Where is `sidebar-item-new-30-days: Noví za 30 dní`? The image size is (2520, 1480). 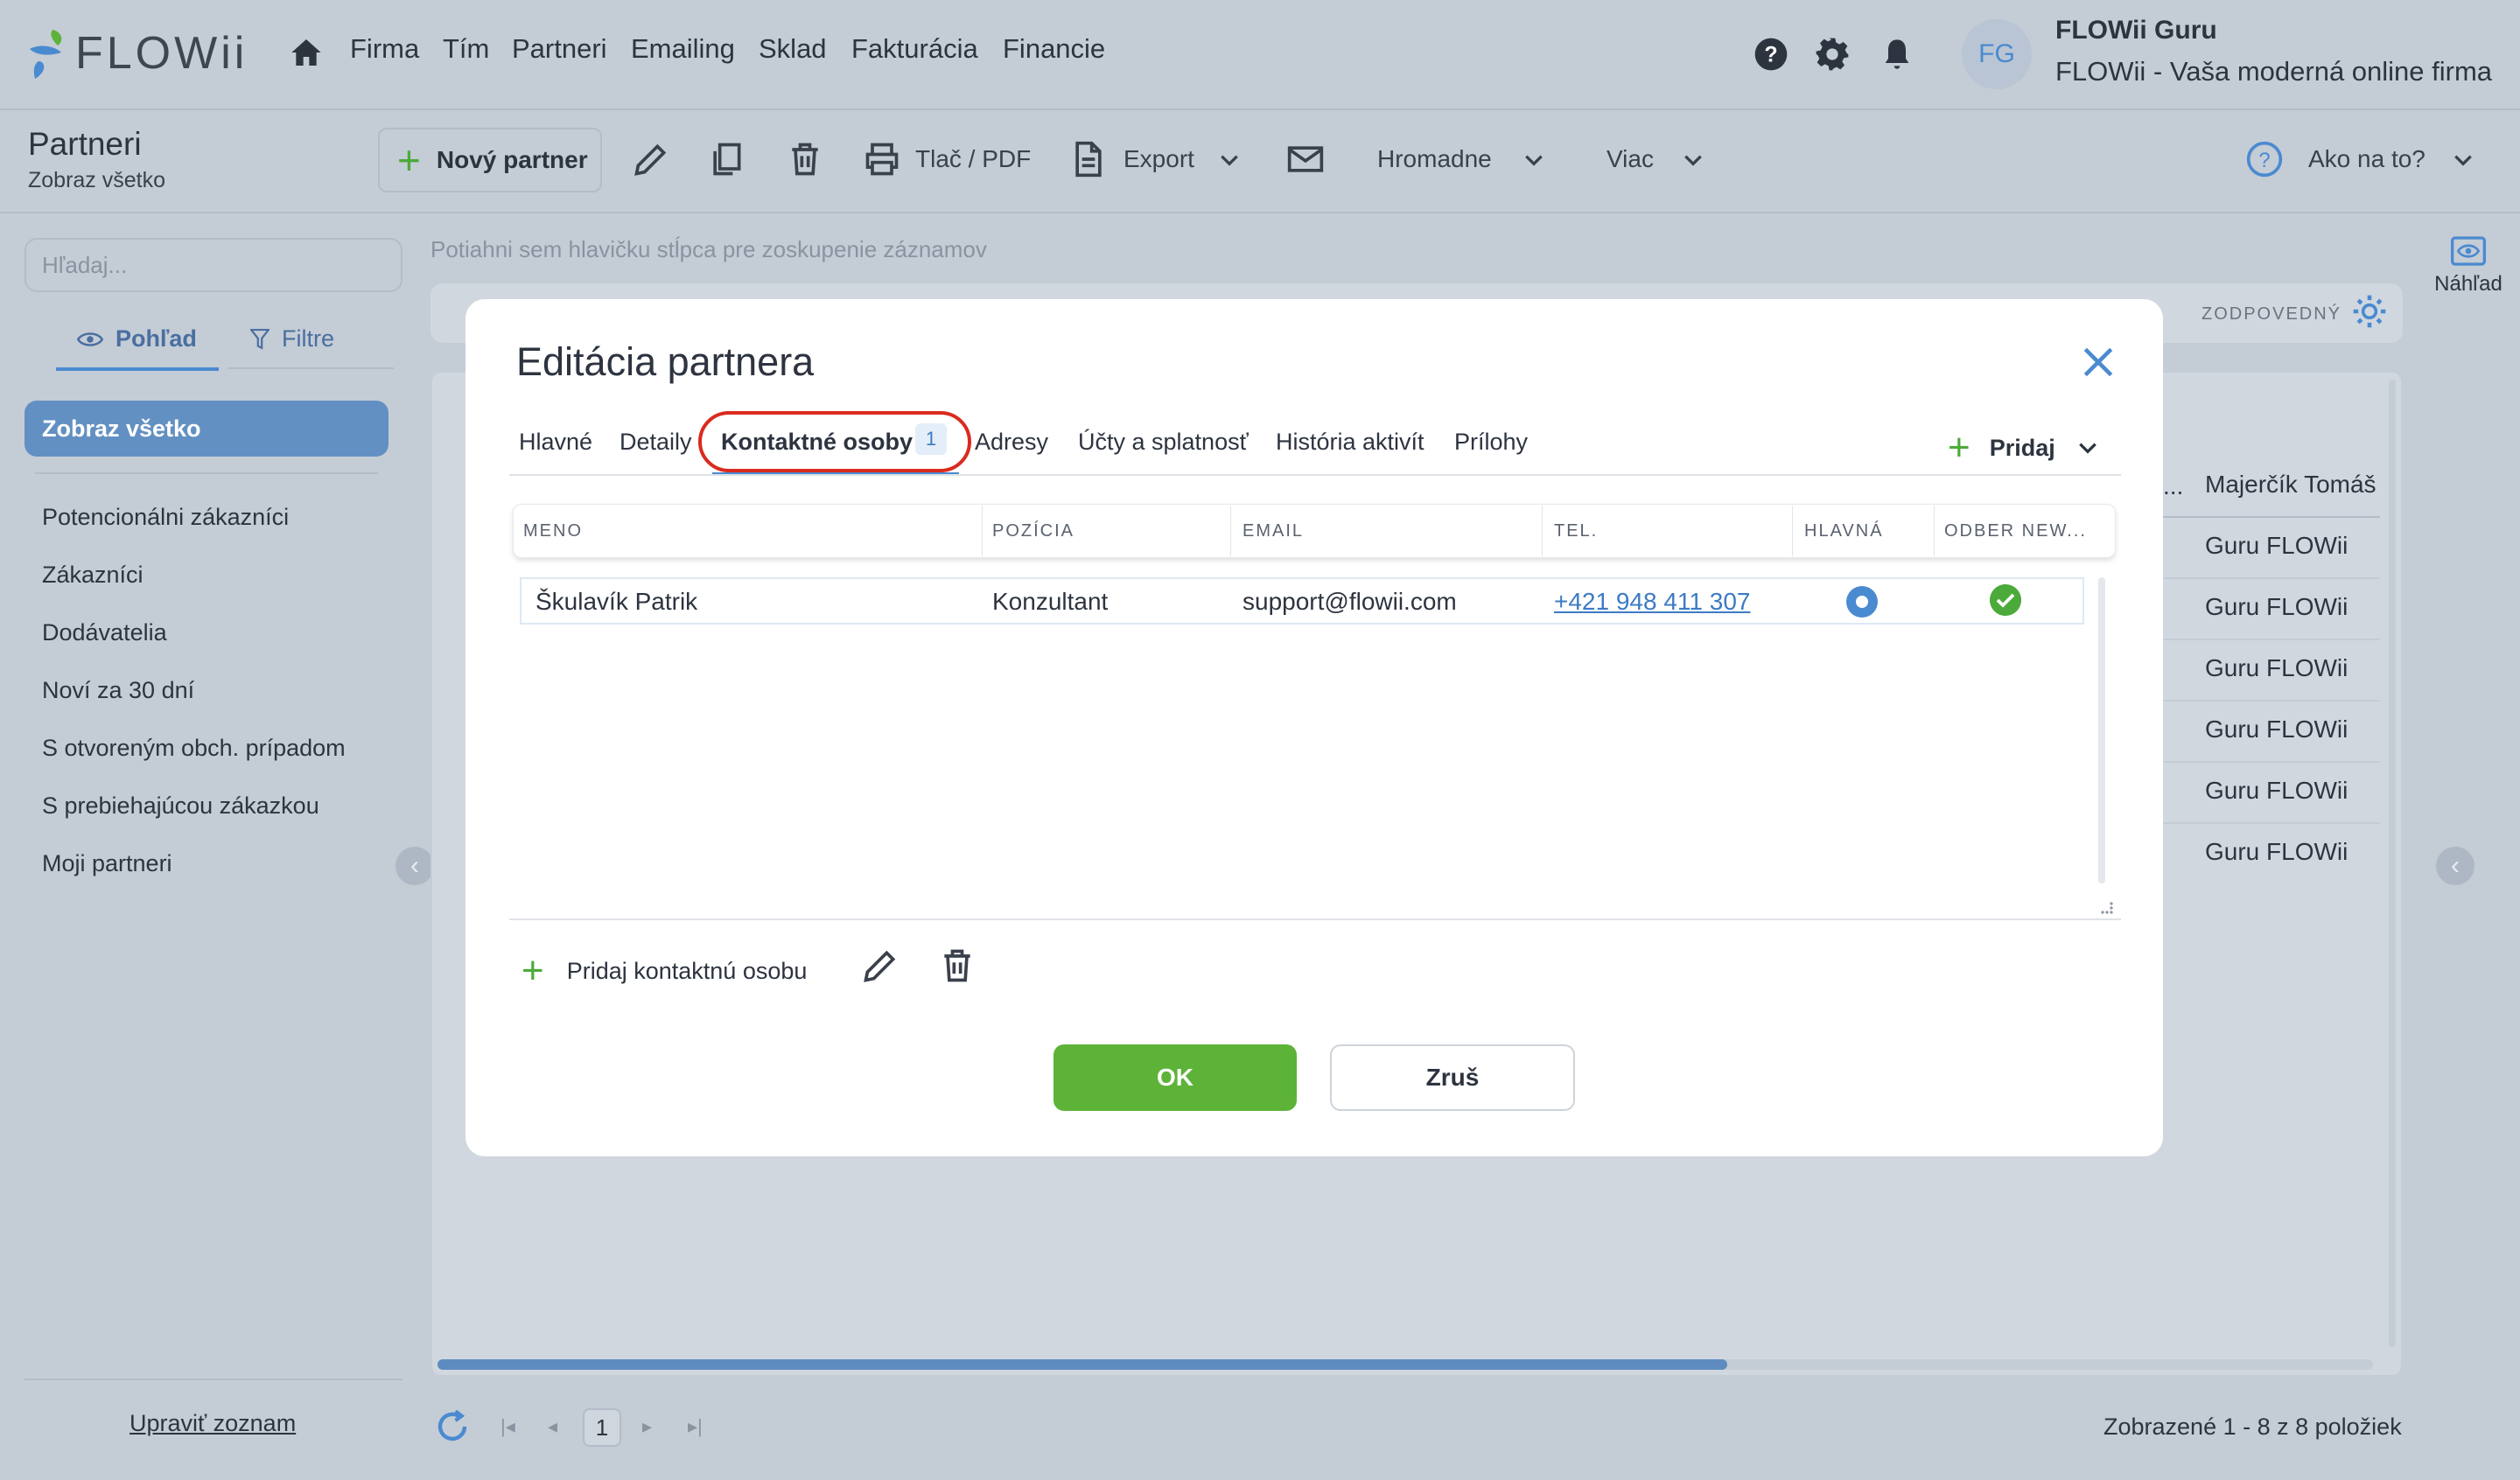
sidebar-item-new-30-days: Noví za 30 dní is located at coordinates (118, 691).